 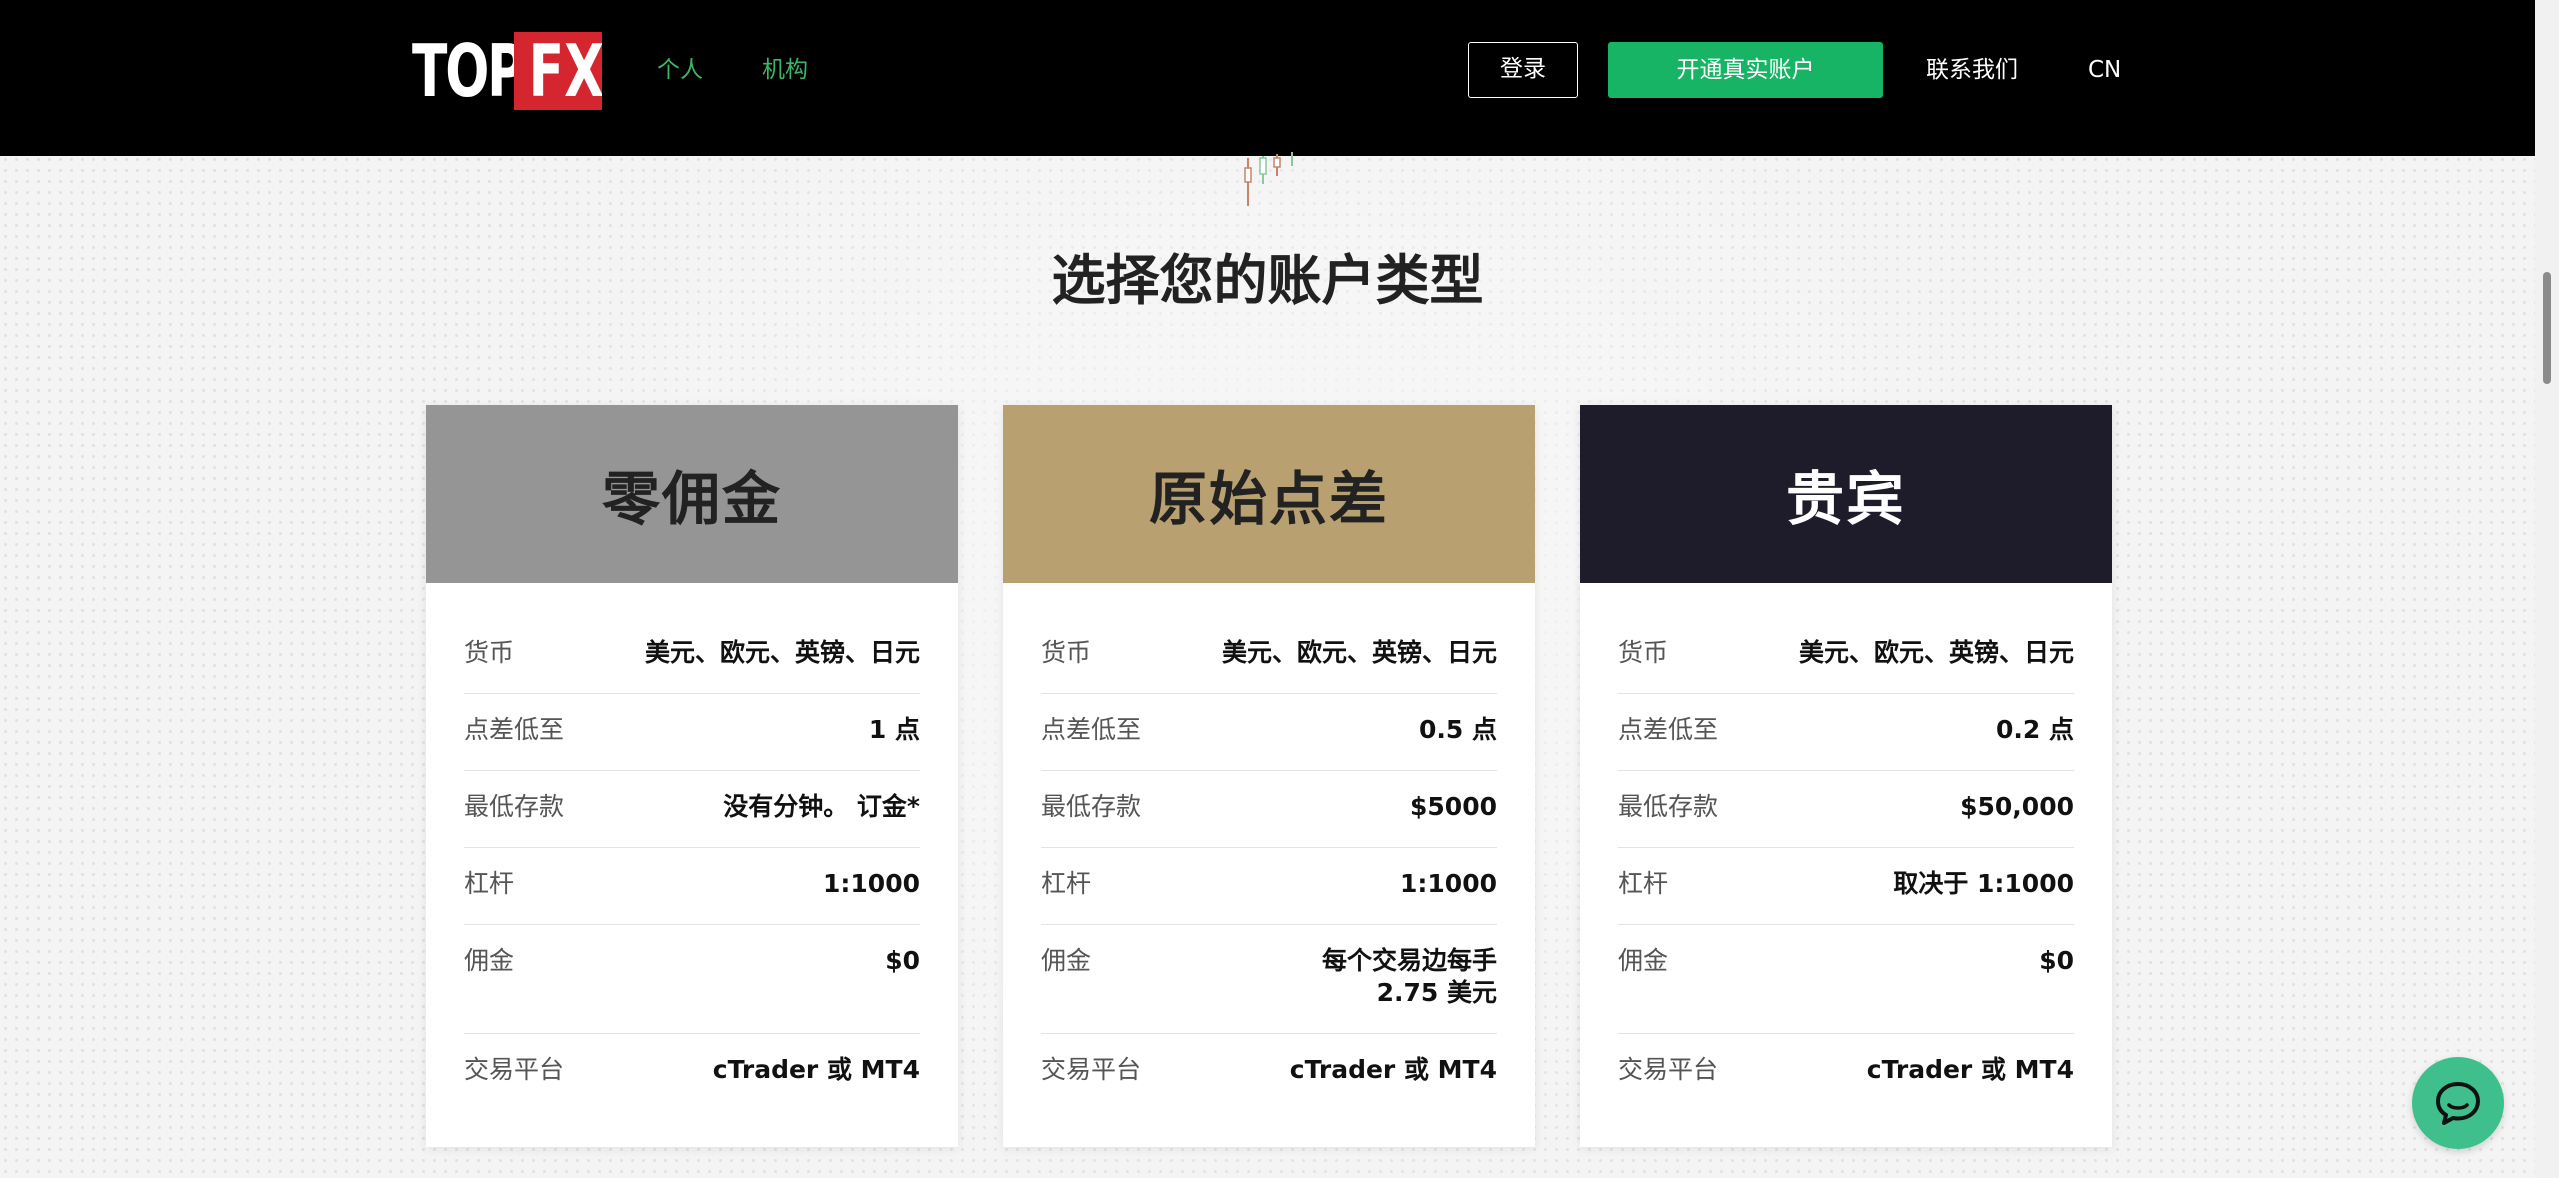 I want to click on row-min-deposit: 最低存款 $5000, so click(x=1269, y=809).